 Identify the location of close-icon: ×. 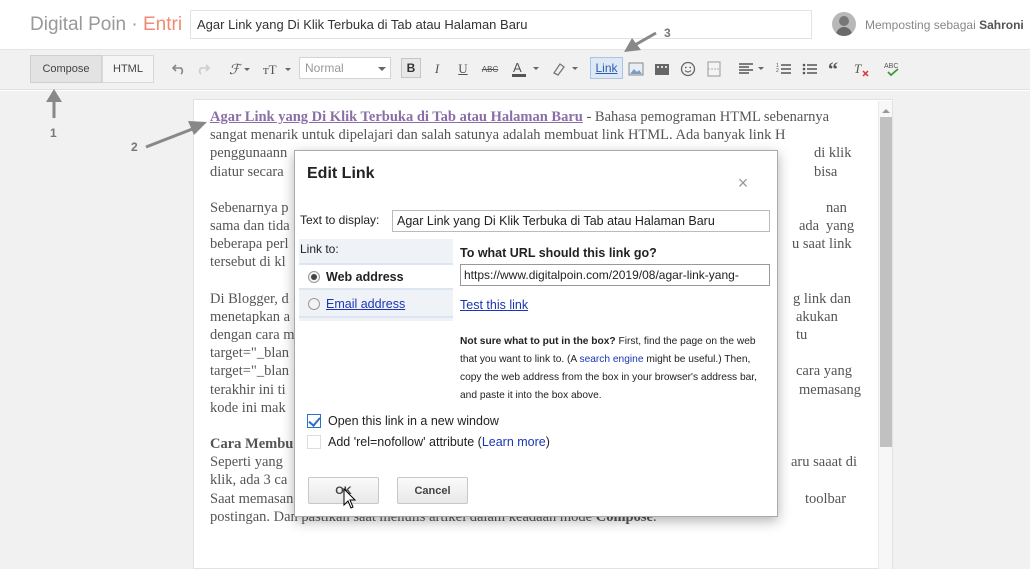
(743, 183).